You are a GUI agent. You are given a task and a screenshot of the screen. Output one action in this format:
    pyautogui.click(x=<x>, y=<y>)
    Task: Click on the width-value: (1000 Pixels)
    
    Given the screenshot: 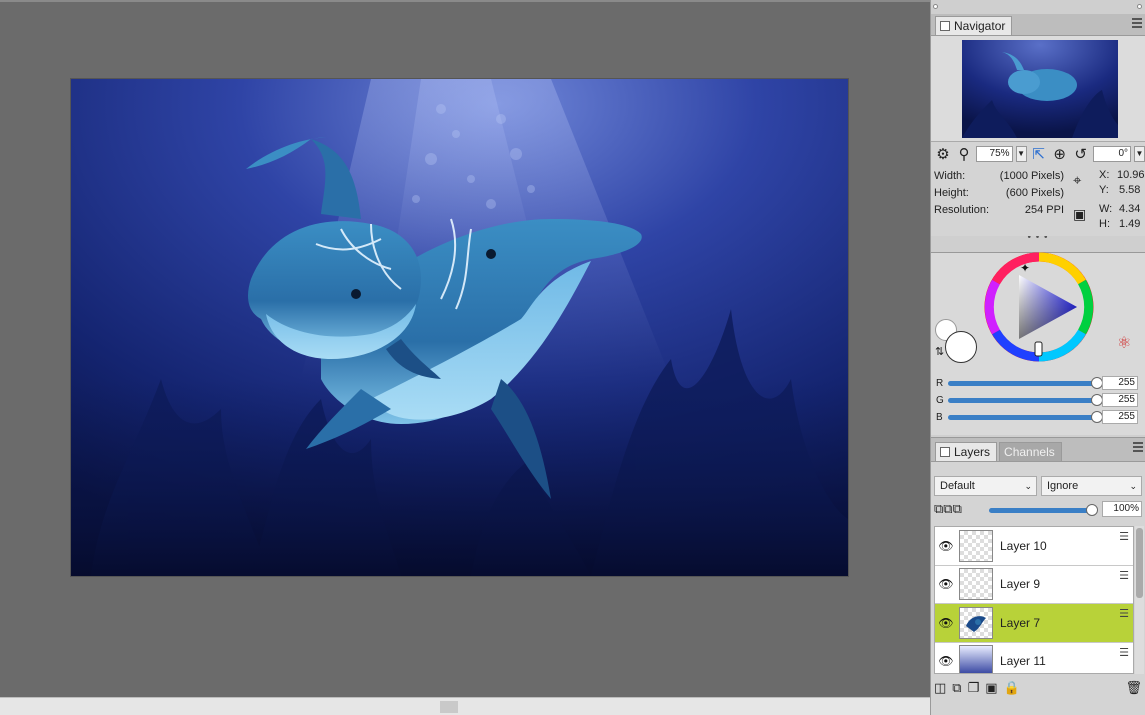 What is the action you would take?
    pyautogui.click(x=1031, y=176)
    